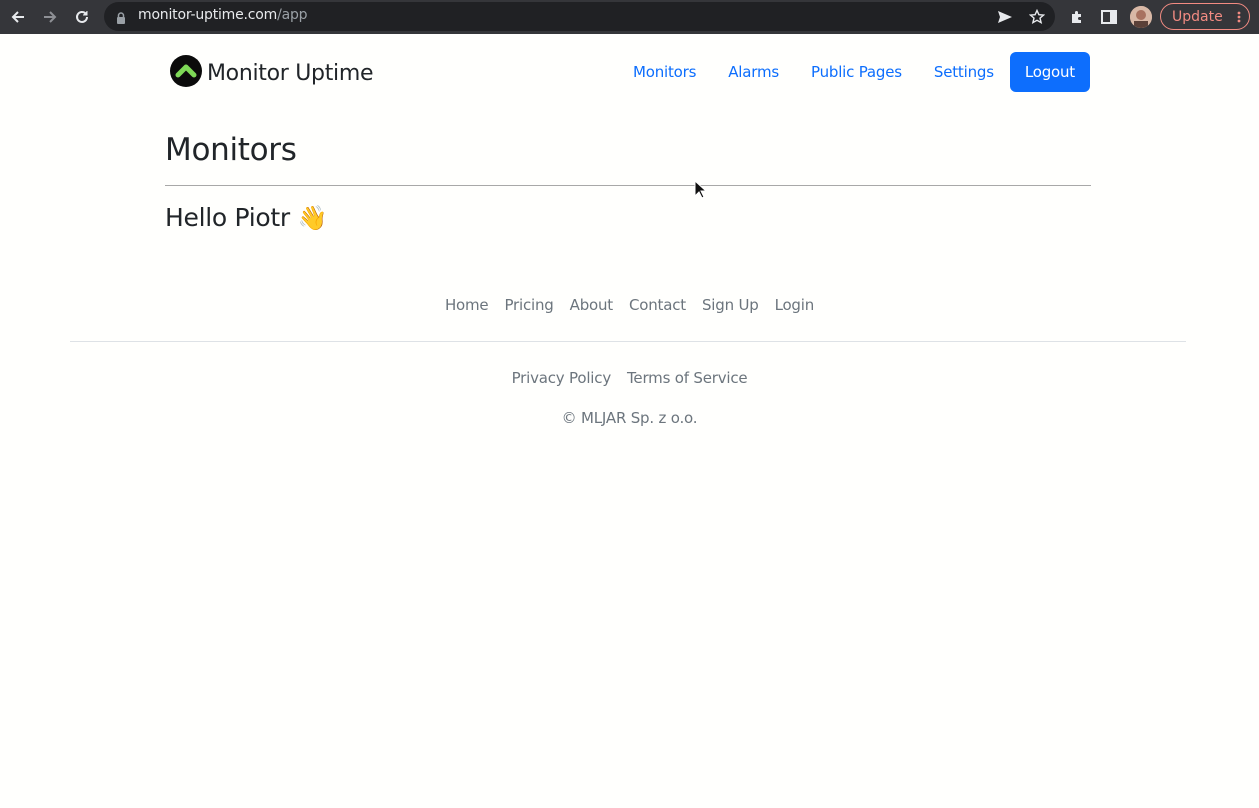 The image size is (1259, 808). I want to click on avatar, so click(1141, 17).